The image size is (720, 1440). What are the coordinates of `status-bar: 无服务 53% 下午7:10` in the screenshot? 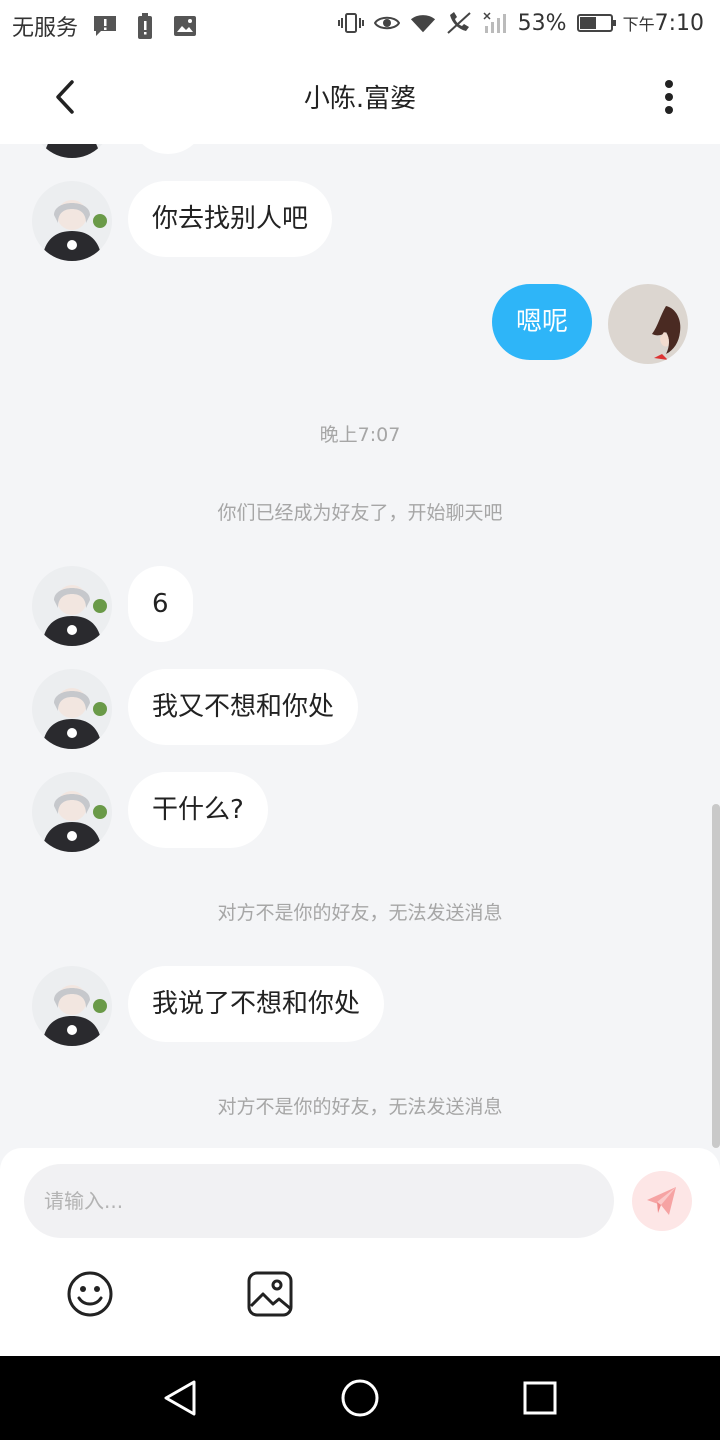 It's located at (360, 25).